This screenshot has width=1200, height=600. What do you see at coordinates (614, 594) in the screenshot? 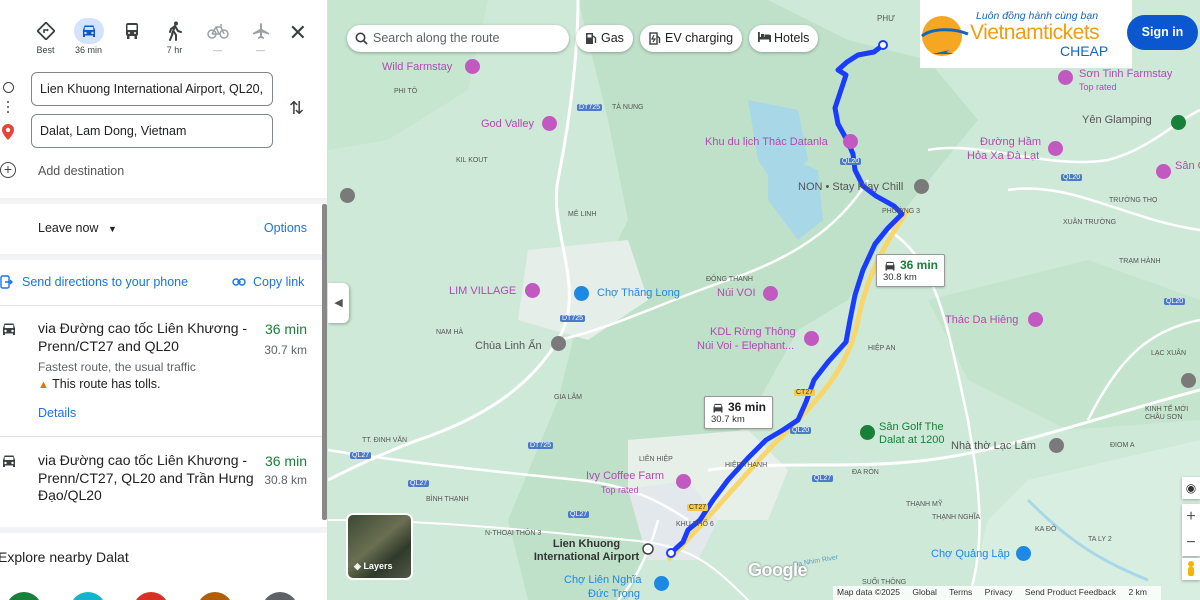
I see `poi-label: Đức Trọng` at bounding box center [614, 594].